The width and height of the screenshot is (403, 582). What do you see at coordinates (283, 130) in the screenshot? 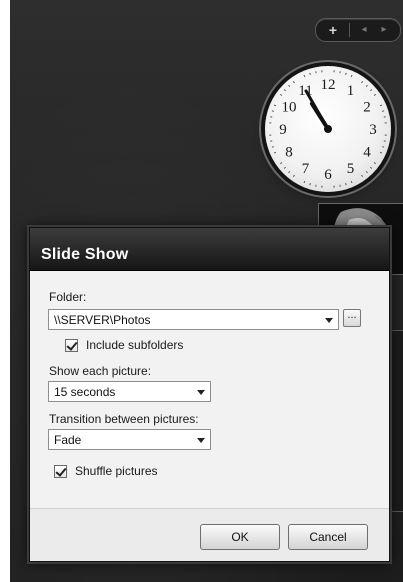
I see `clock-numeral: 9` at bounding box center [283, 130].